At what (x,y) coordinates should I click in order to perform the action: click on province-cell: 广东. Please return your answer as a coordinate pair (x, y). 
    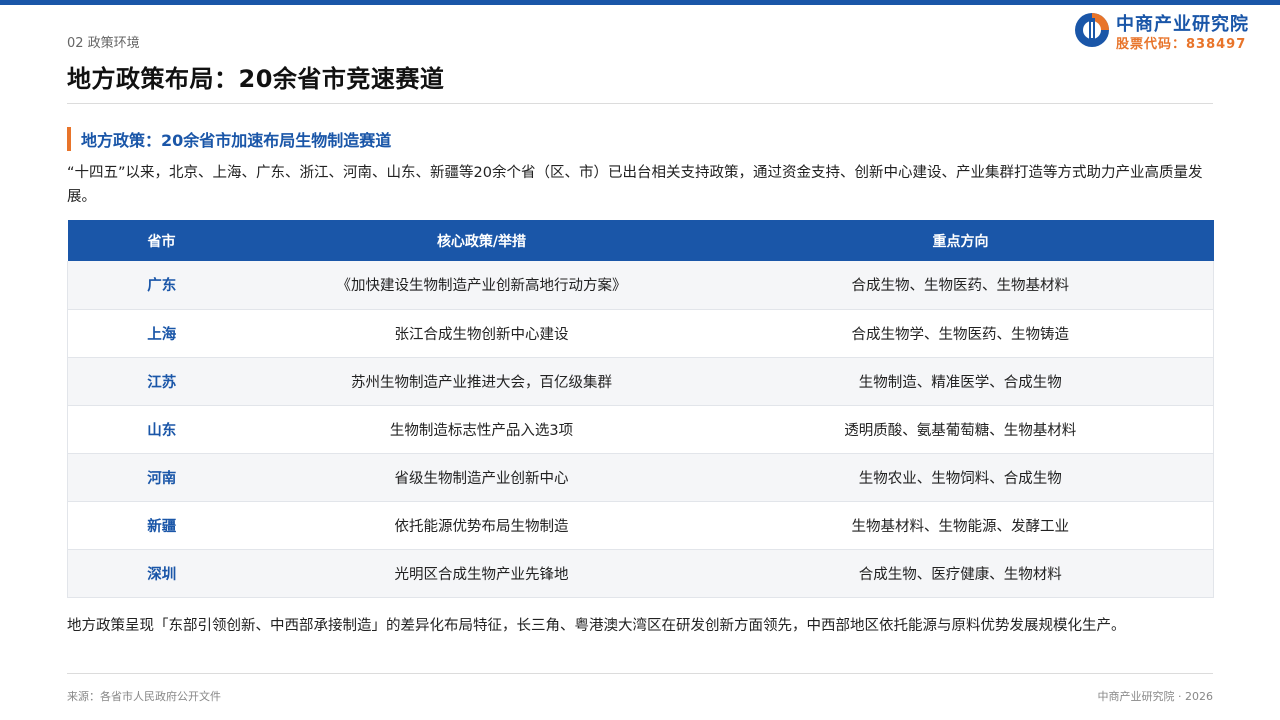
    Looking at the image, I should click on (161, 285).